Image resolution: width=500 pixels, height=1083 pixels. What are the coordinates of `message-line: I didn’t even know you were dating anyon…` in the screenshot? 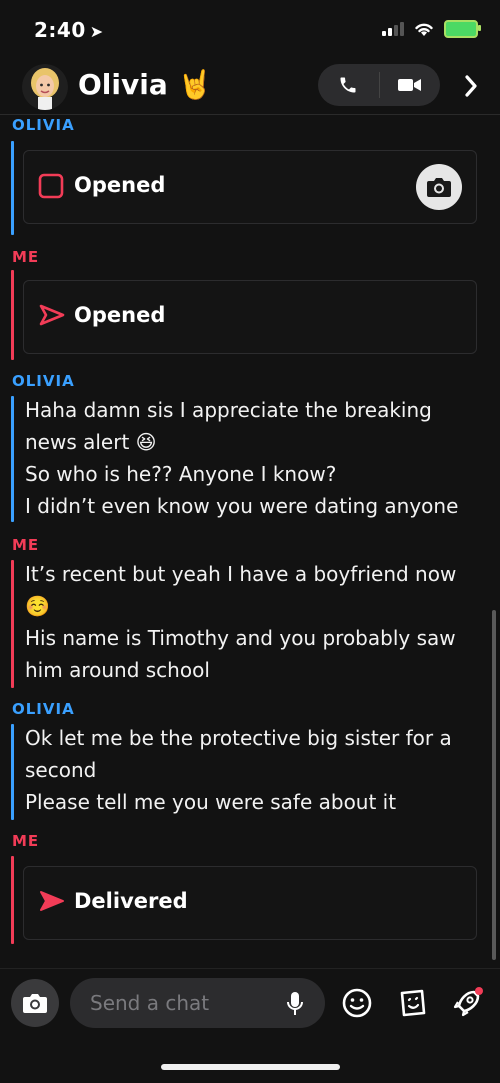 It's located at (242, 506).